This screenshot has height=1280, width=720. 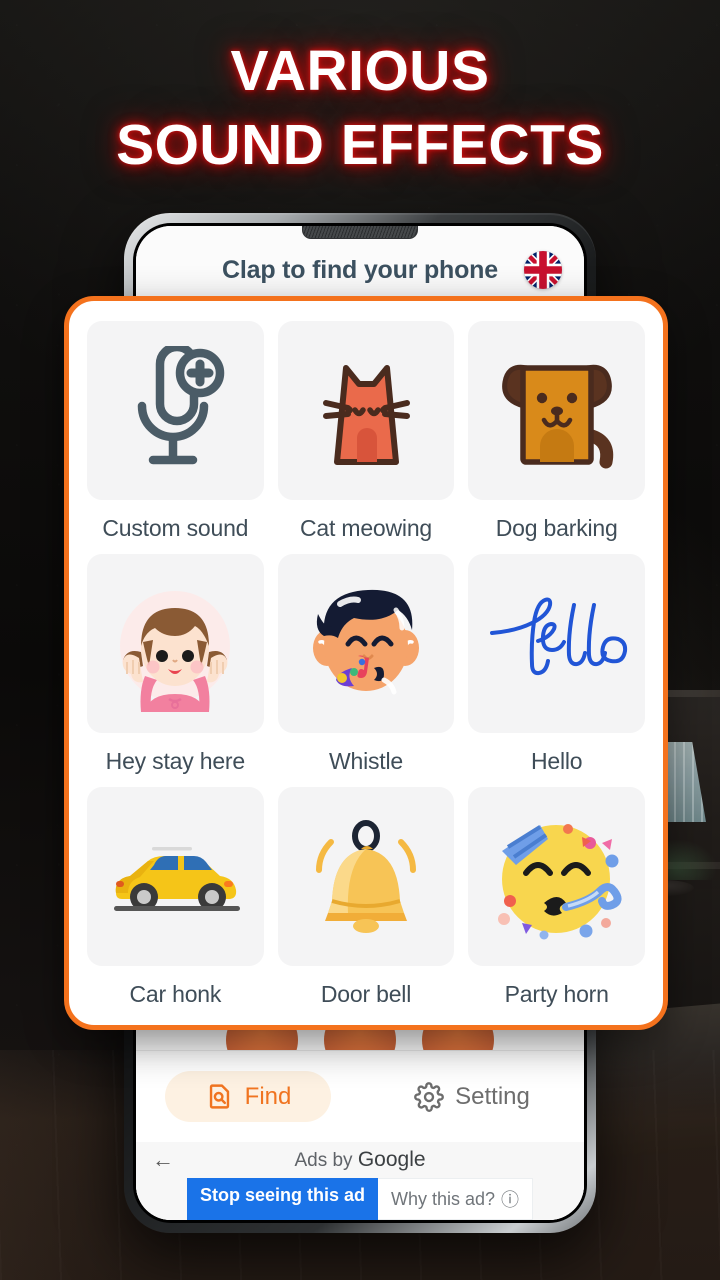 I want to click on hello-script-icon, so click(x=557, y=644).